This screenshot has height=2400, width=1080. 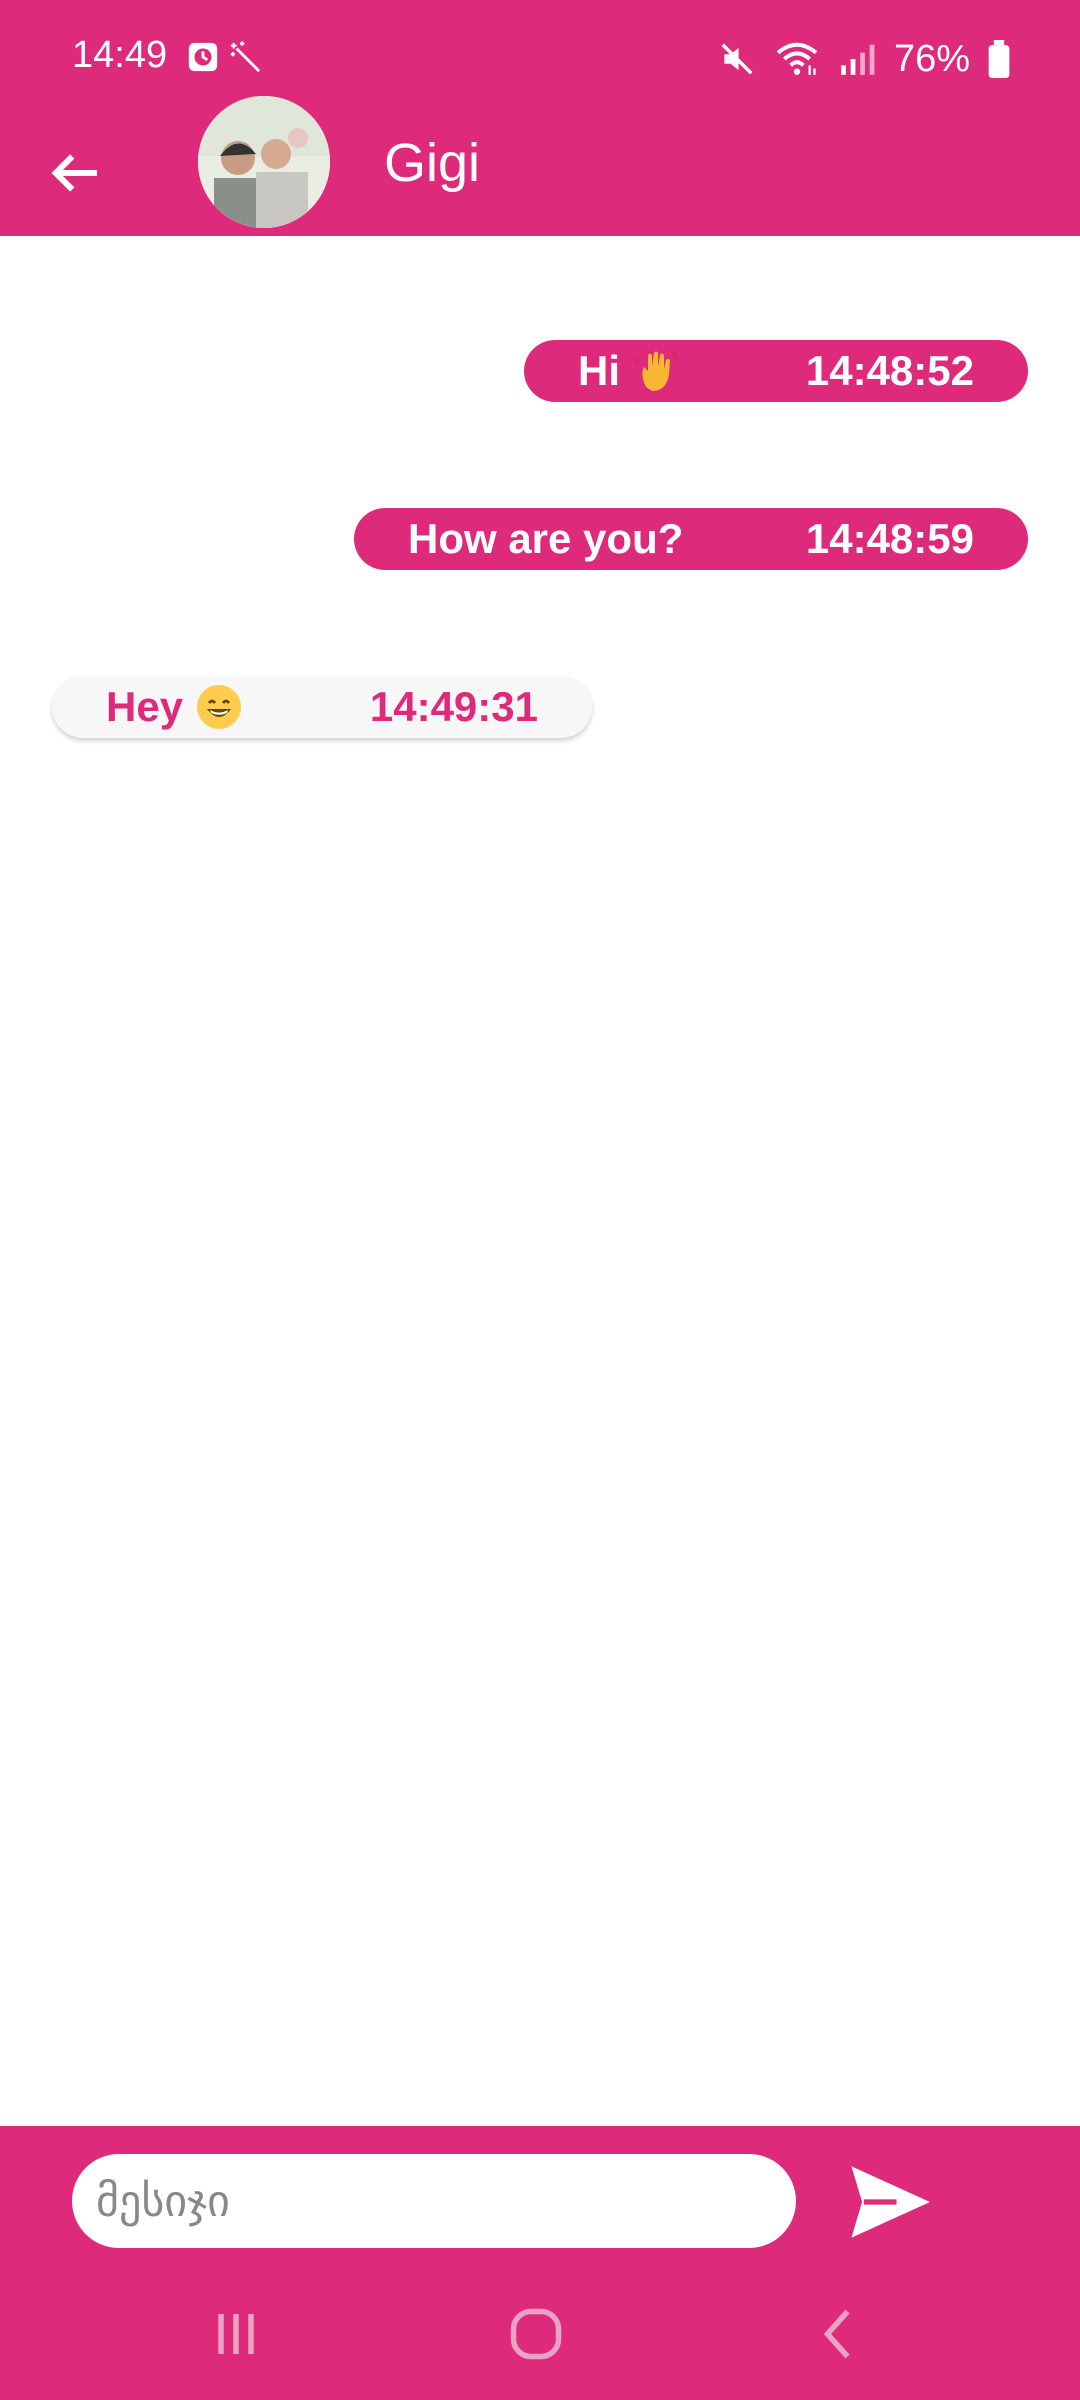 I want to click on message-time: 14:48:59, so click(x=889, y=538).